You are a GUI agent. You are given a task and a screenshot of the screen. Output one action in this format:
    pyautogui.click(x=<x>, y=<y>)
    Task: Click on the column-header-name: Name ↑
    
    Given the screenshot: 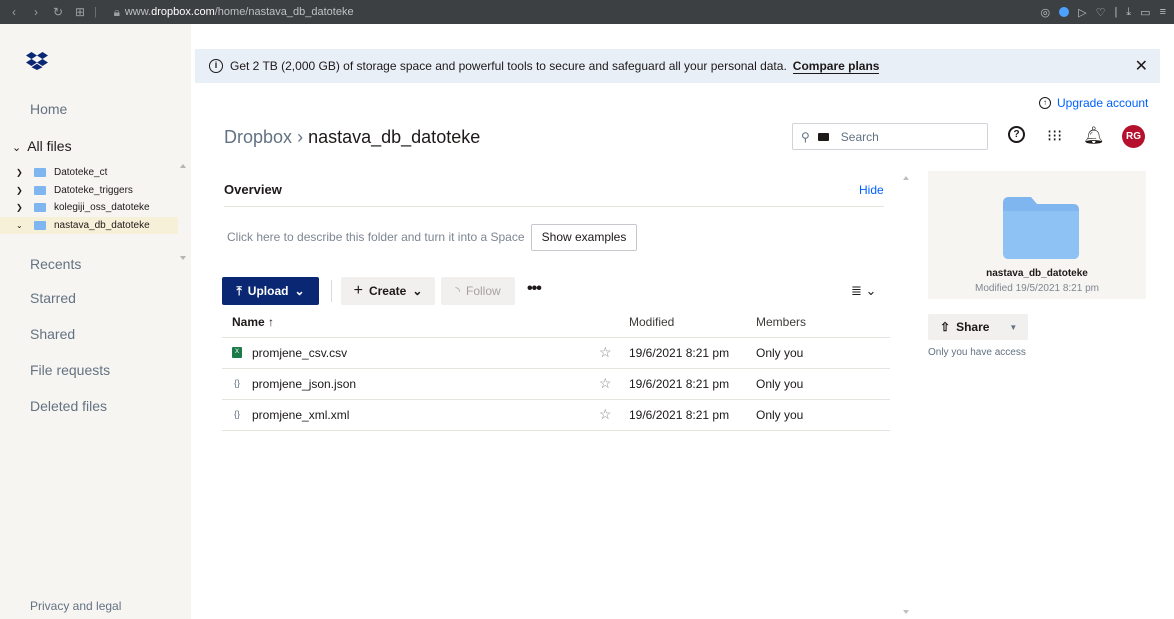 What is the action you would take?
    pyautogui.click(x=253, y=322)
    